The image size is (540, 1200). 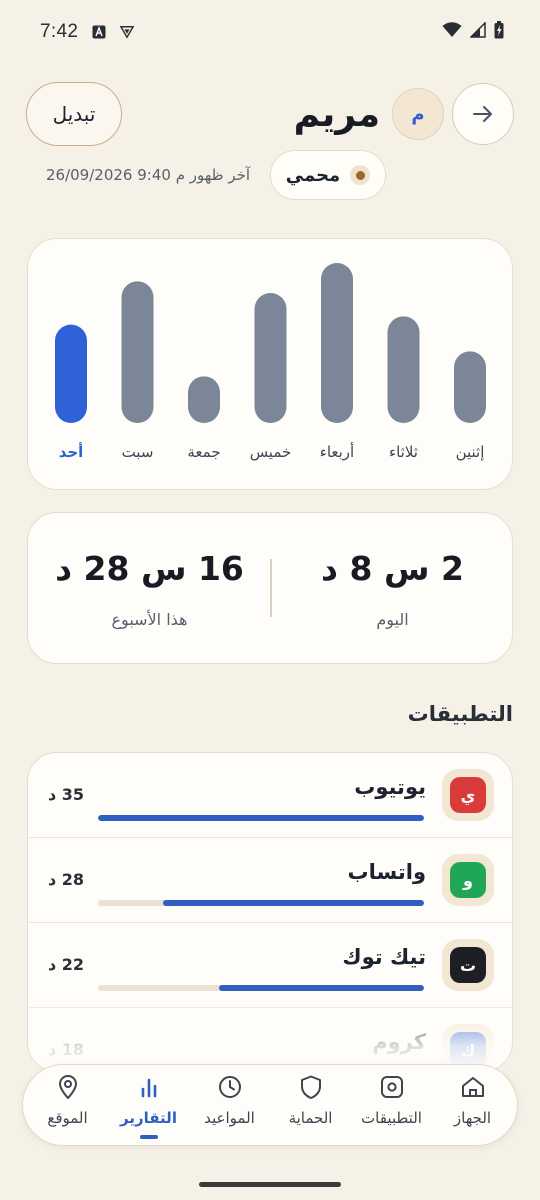 I want to click on clock-icon, so click(x=230, y=1087).